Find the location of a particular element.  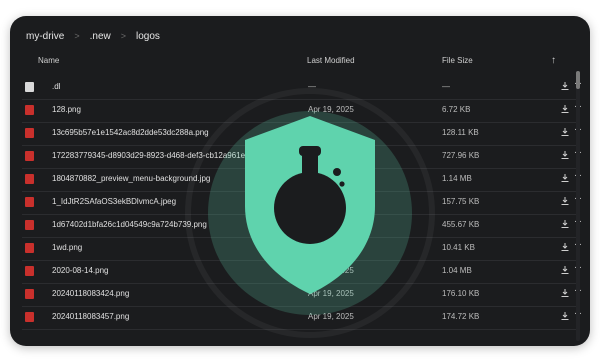

file-name: 1wd.png is located at coordinates (67, 247).